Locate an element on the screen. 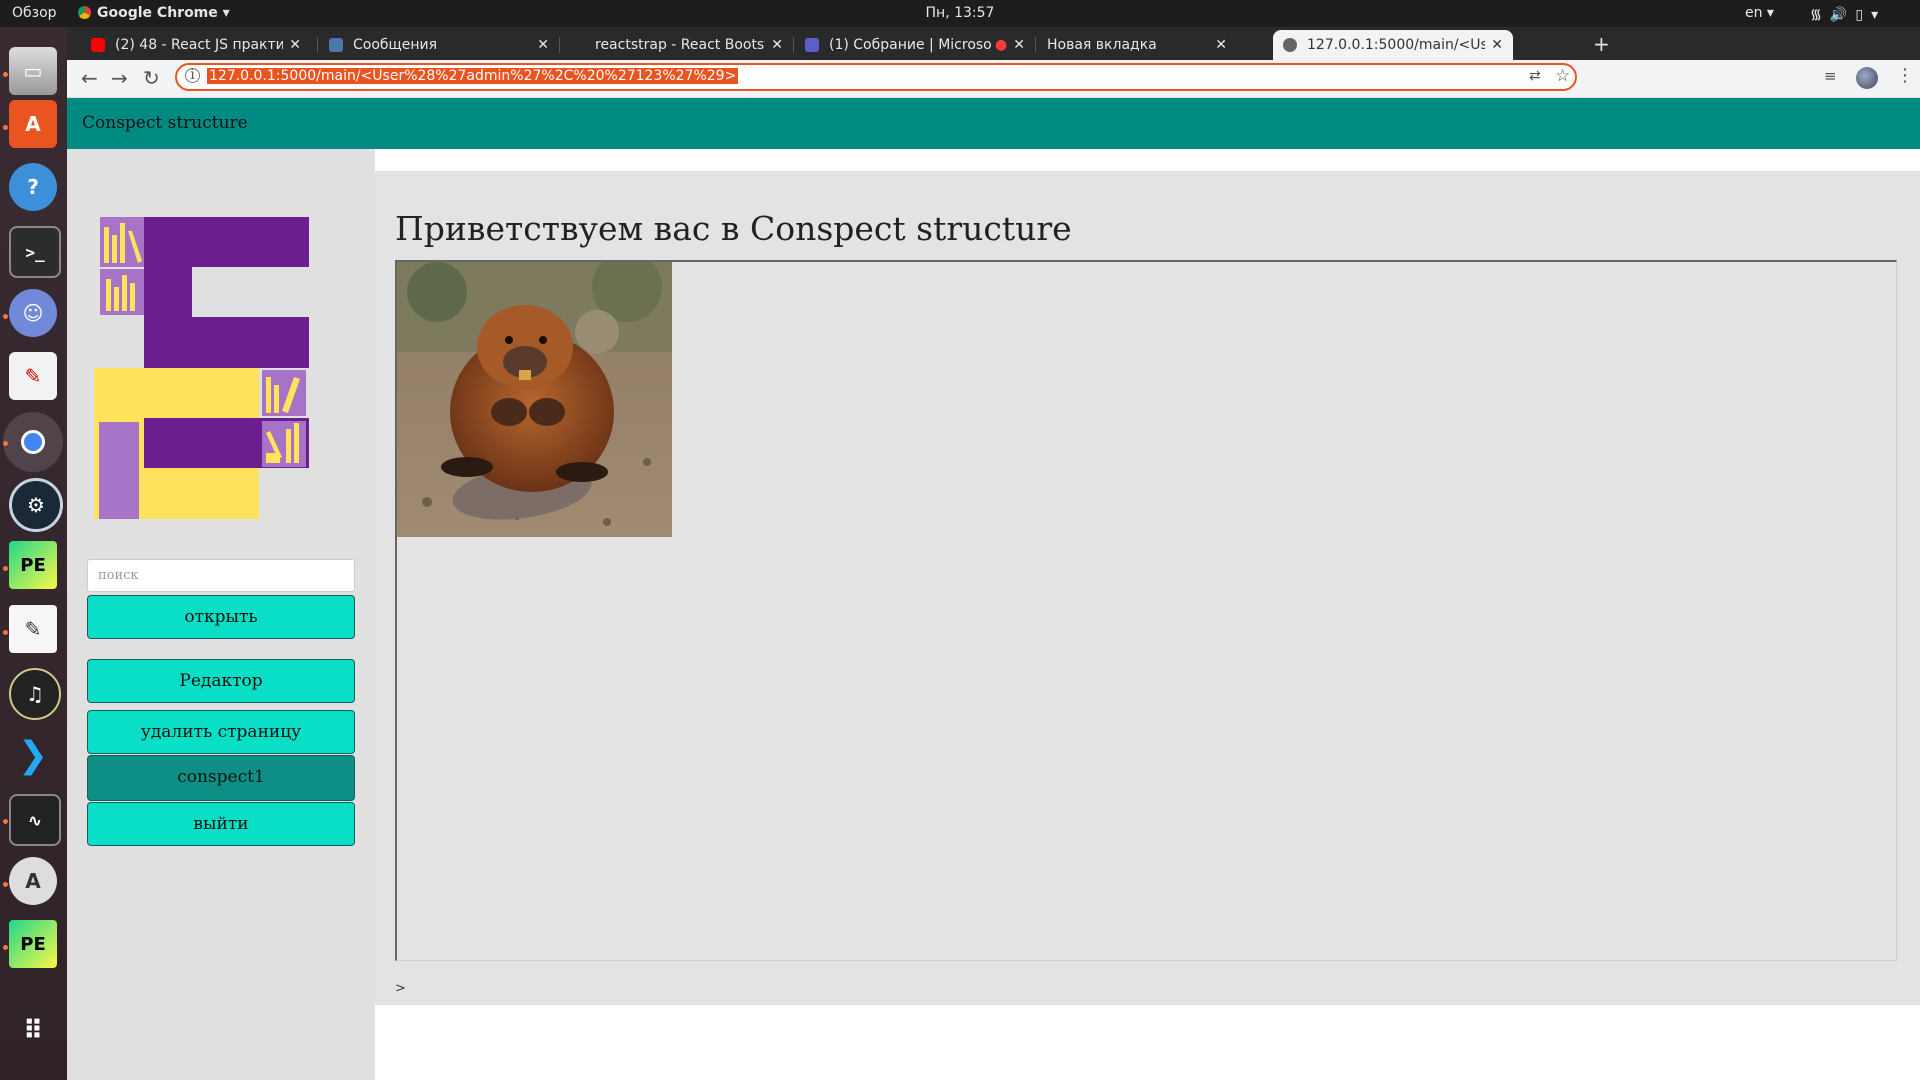 This screenshot has height=1080, width=1920. tab-title: Сообщения is located at coordinates (395, 45).